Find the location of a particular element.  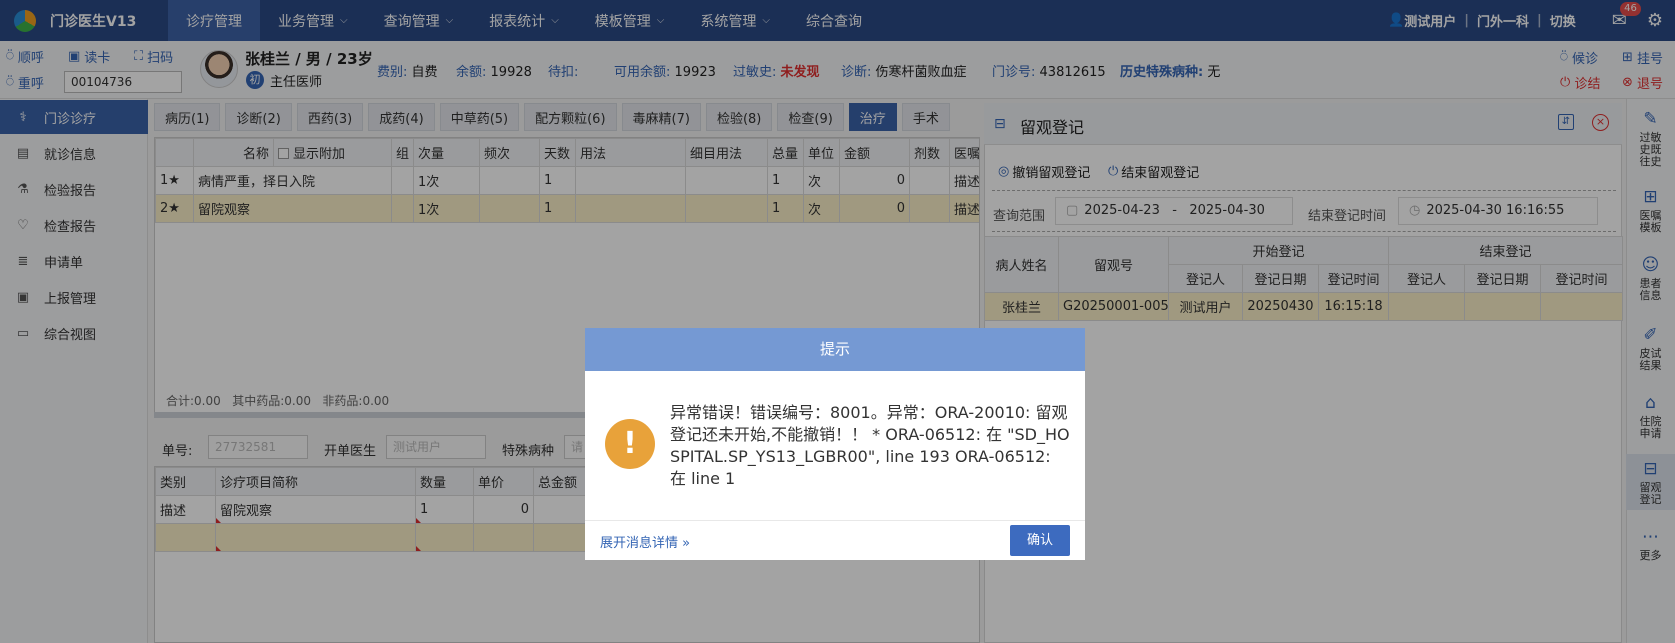

expand-details-link: 展开消息详情 » is located at coordinates (645, 541).